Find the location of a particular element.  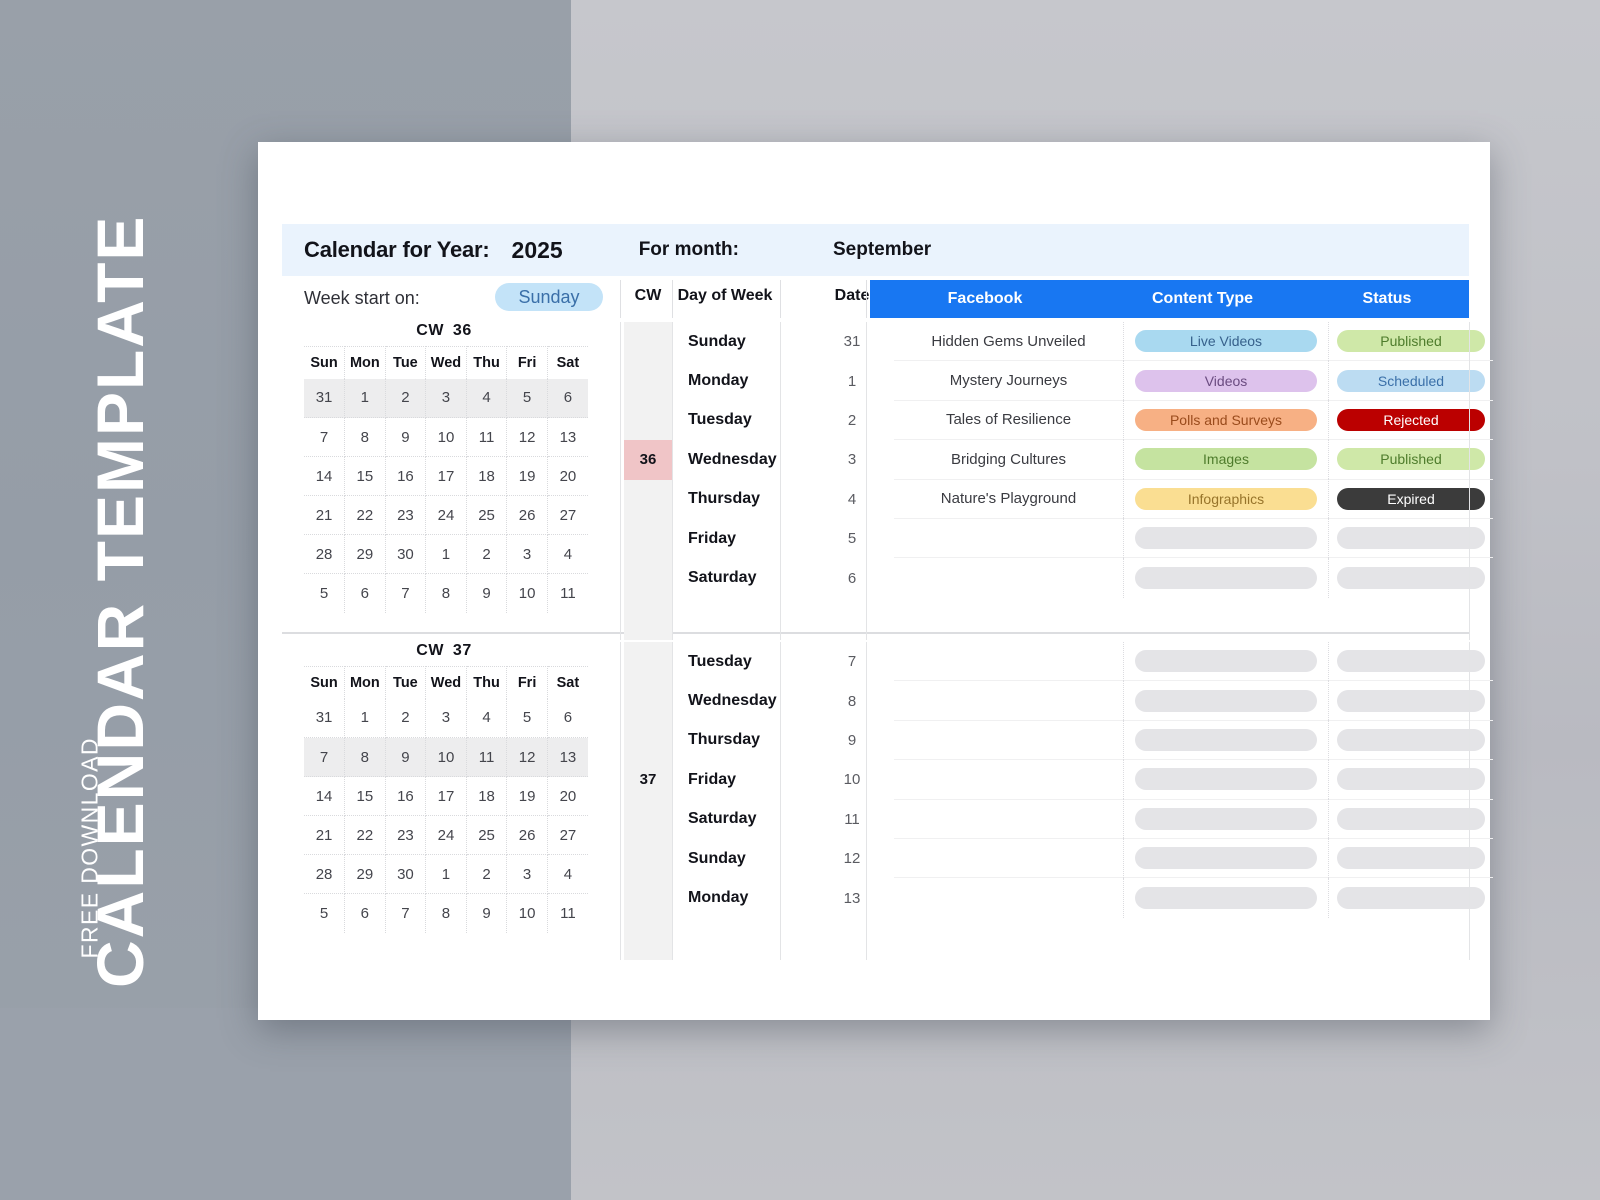

calendar-day-cell: 21 is located at coordinates (325, 515).